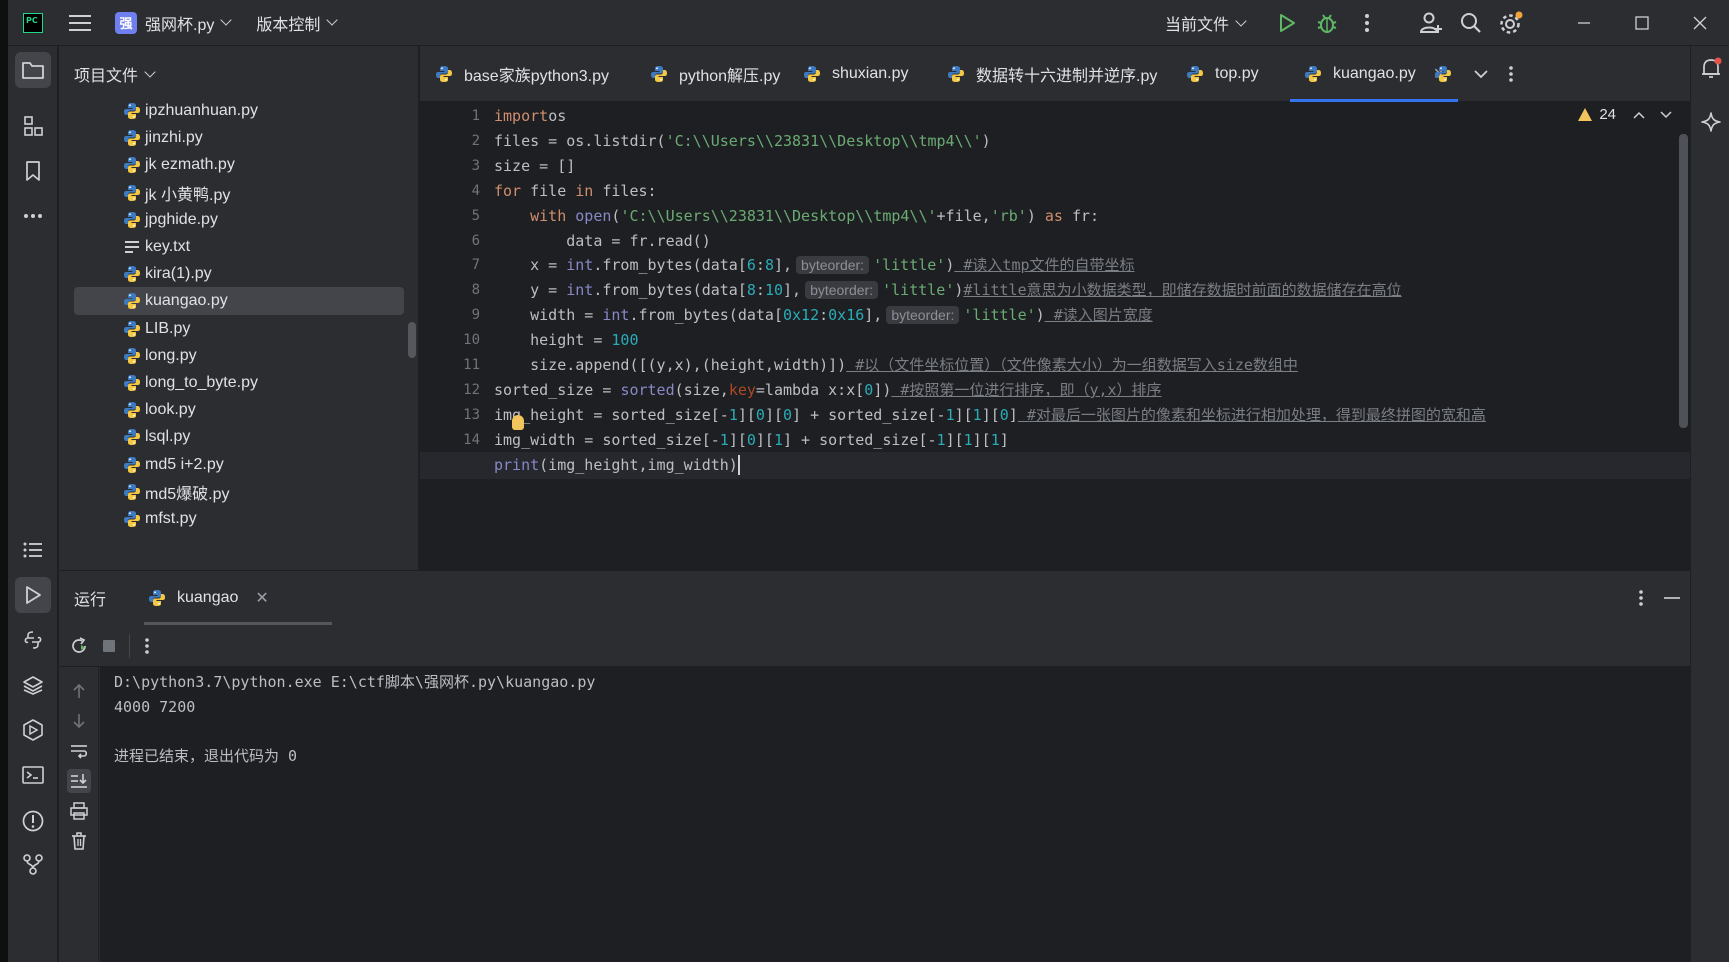  What do you see at coordinates (239, 410) in the screenshot?
I see `tree-item: look.py` at bounding box center [239, 410].